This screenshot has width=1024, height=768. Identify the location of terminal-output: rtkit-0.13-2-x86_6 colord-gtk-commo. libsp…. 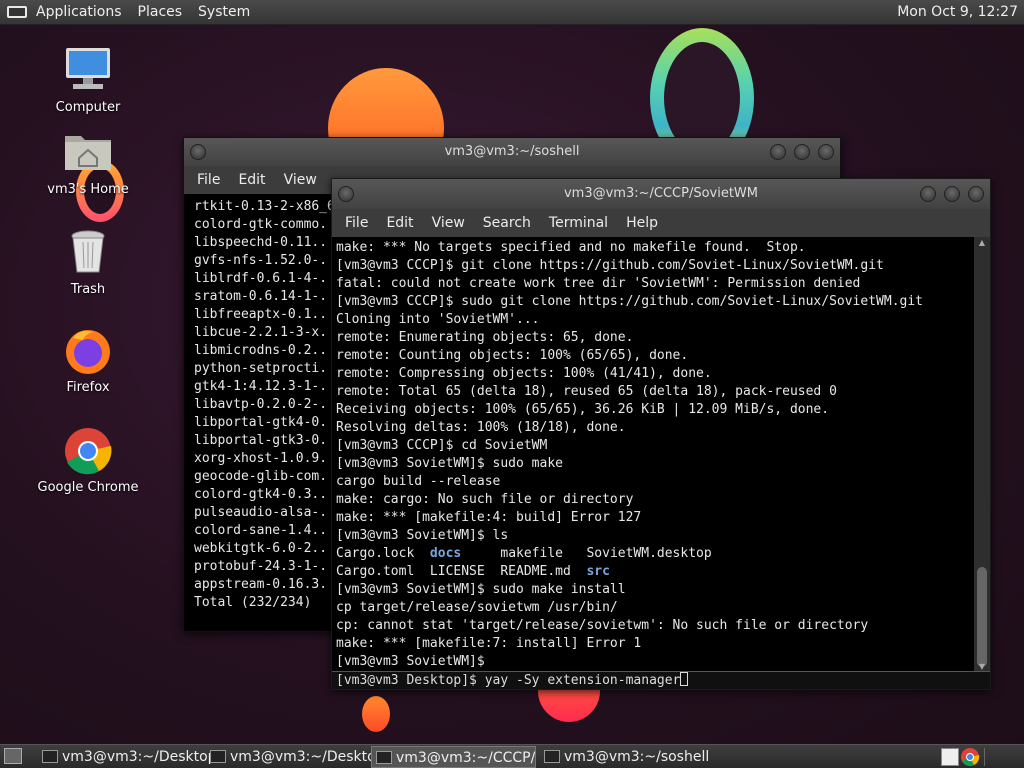
(259, 412).